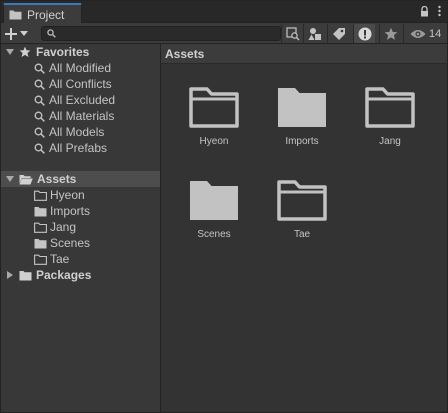 The image size is (448, 413). I want to click on favorite-item: All Conflicts, so click(80, 84).